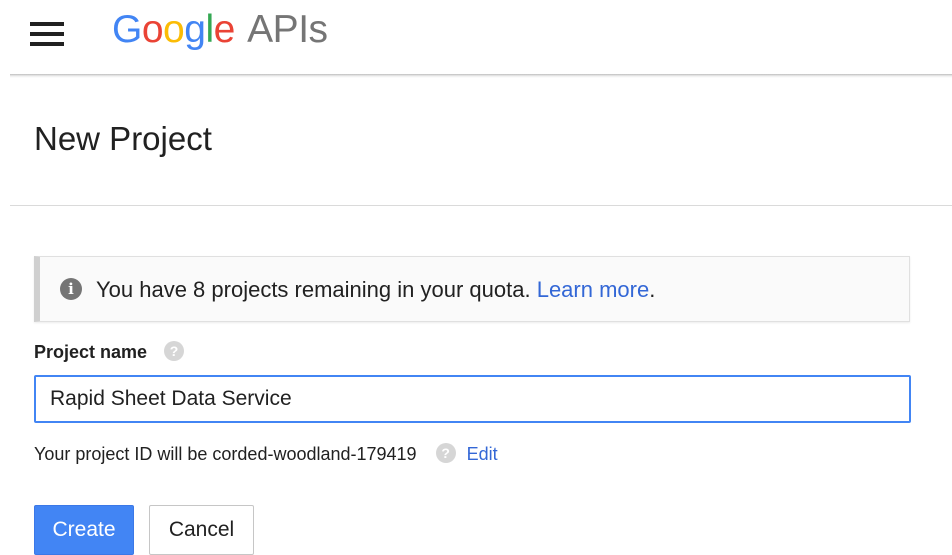 The image size is (952, 555). What do you see at coordinates (127, 29) in the screenshot?
I see `logo-letter: G` at bounding box center [127, 29].